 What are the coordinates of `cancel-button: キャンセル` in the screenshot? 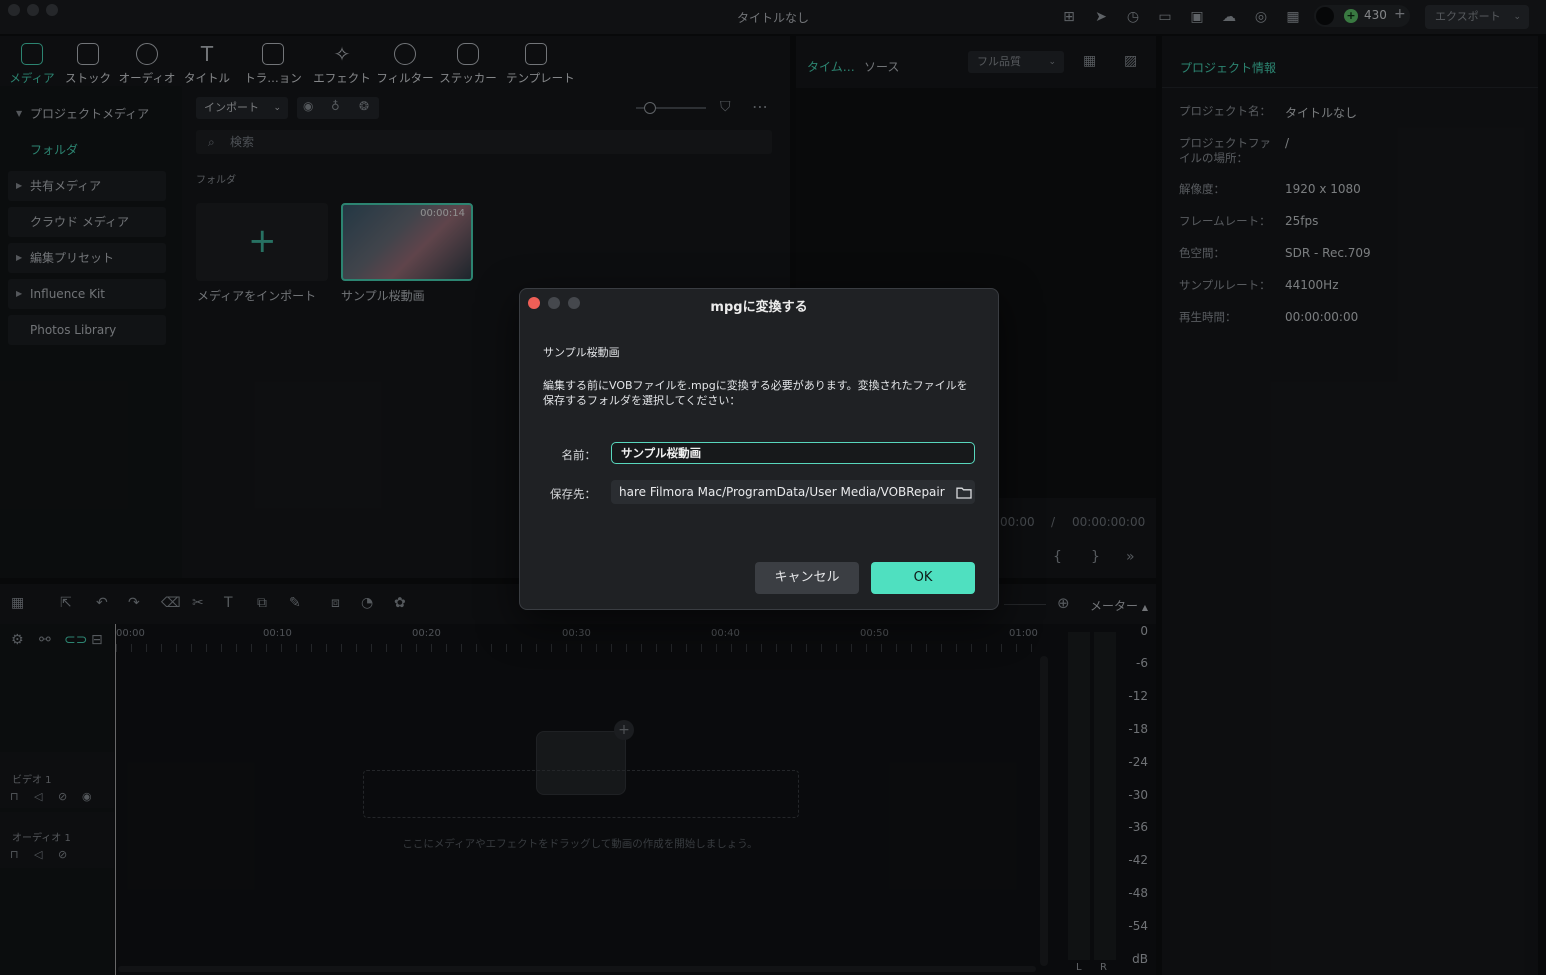 It's located at (807, 578).